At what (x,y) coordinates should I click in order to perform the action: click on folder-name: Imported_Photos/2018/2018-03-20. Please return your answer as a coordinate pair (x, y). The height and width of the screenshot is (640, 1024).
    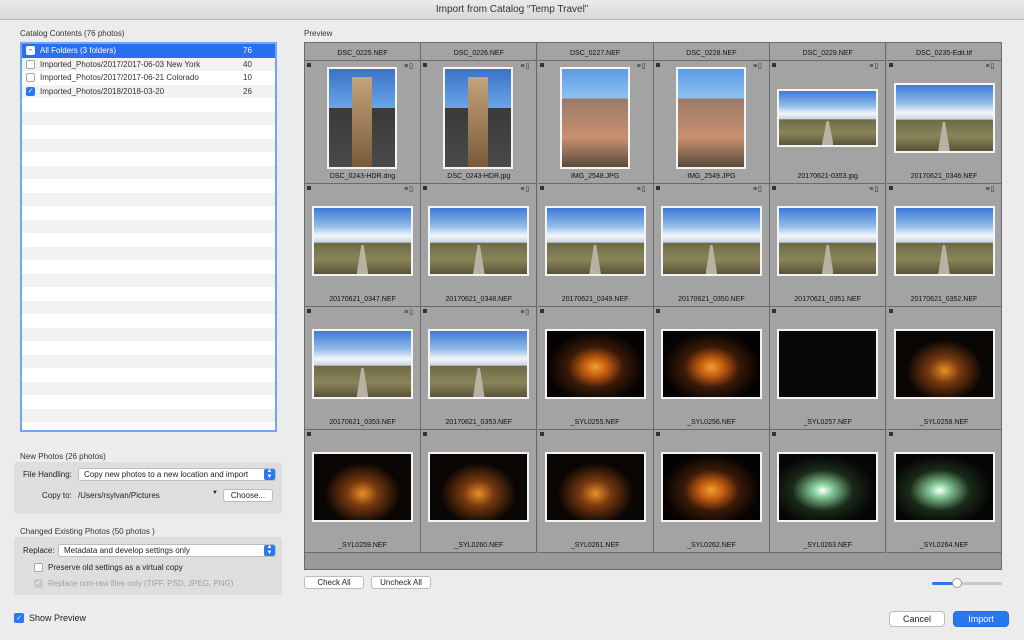
    Looking at the image, I should click on (102, 91).